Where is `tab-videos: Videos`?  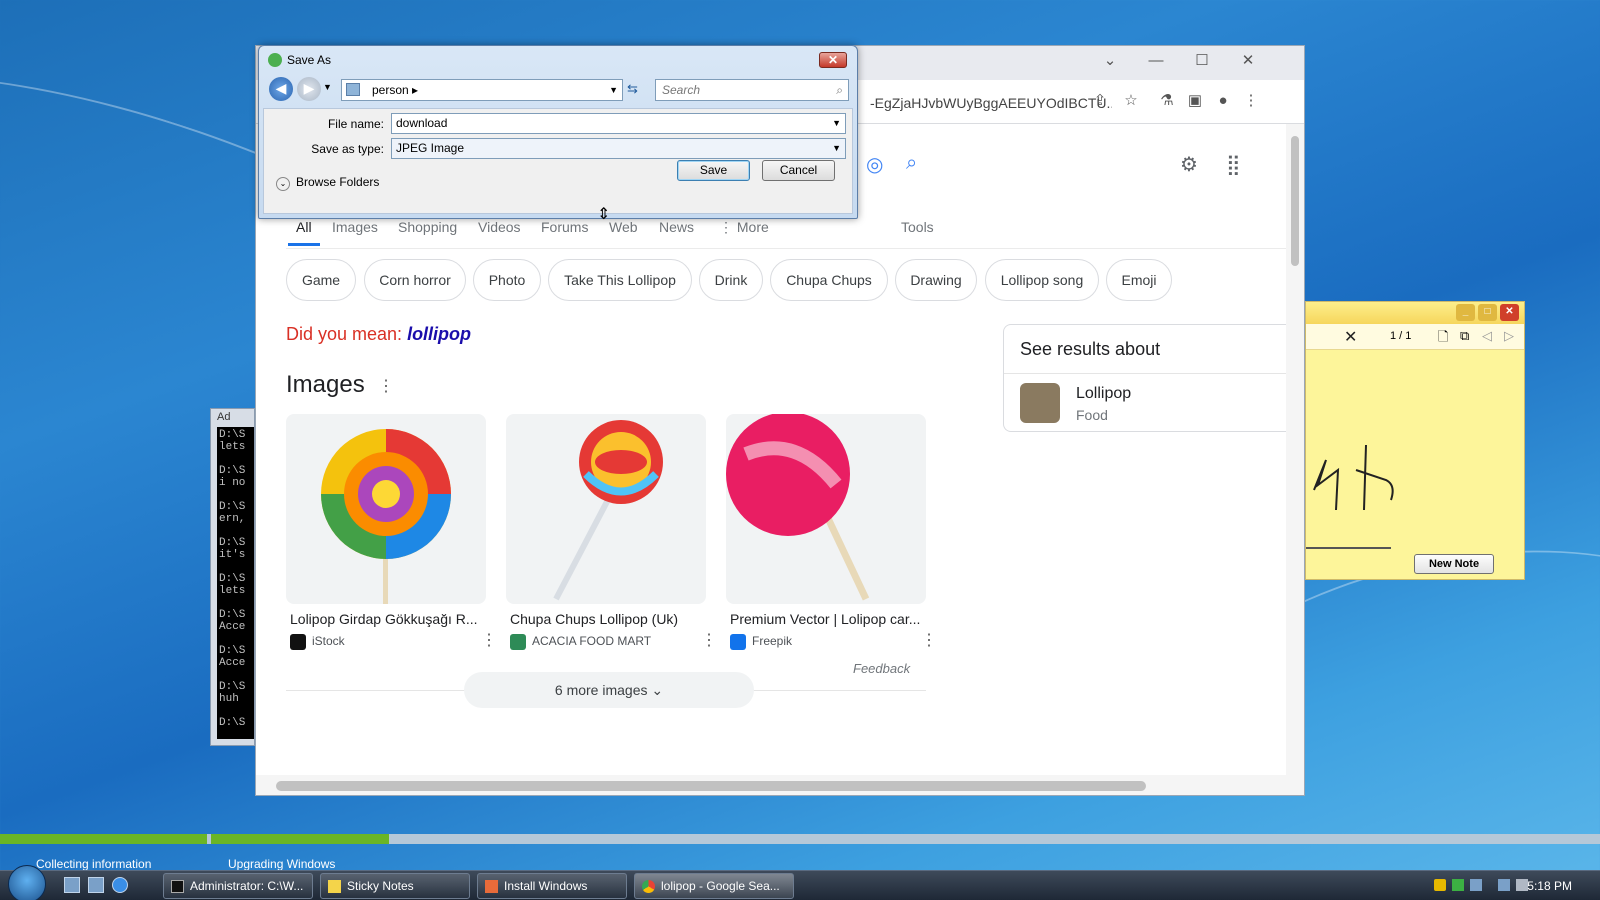
tab-videos: Videos is located at coordinates (499, 227).